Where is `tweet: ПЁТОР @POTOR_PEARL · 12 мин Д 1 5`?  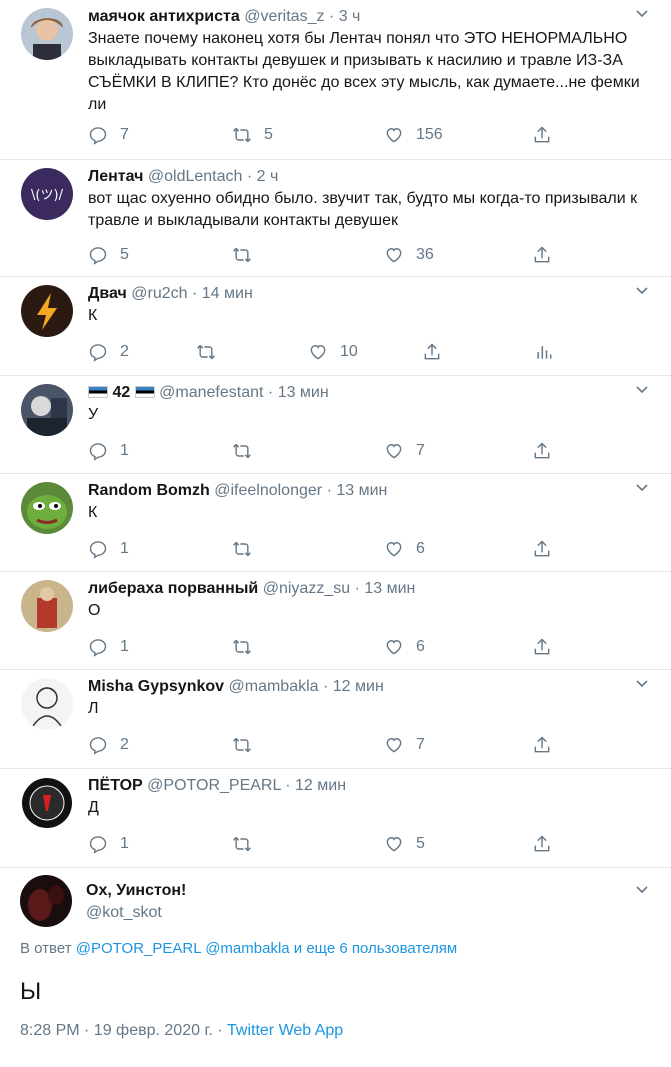 tweet: ПЁТОР @POTOR_PEARL · 12 мин Д 1 5 is located at coordinates (335, 818).